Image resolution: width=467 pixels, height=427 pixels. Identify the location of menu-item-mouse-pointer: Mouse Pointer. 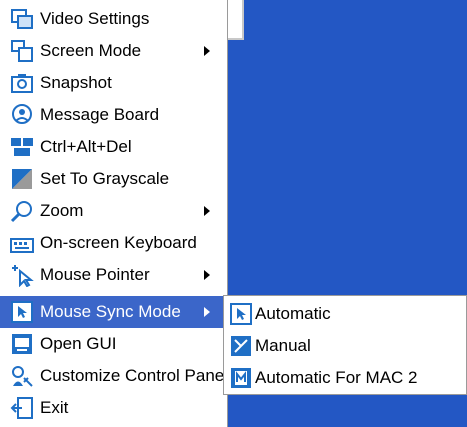
(113, 275).